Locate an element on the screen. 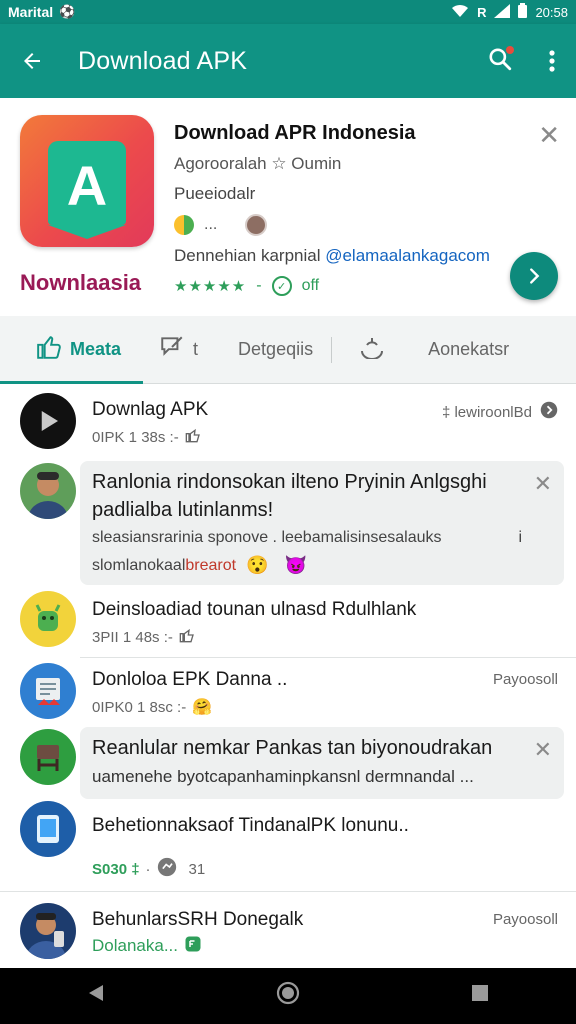 Image resolution: width=576 pixels, height=1024 pixels. more-options-icon is located at coordinates (552, 61).